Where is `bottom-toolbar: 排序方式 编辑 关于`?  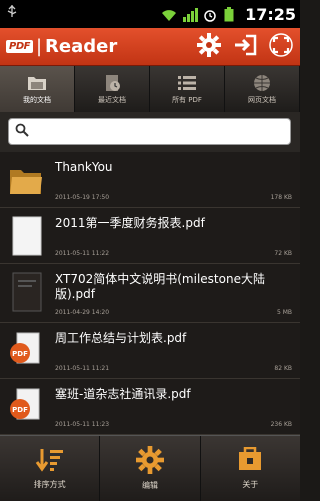 bottom-toolbar: 排序方式 编辑 关于 is located at coordinates (150, 468).